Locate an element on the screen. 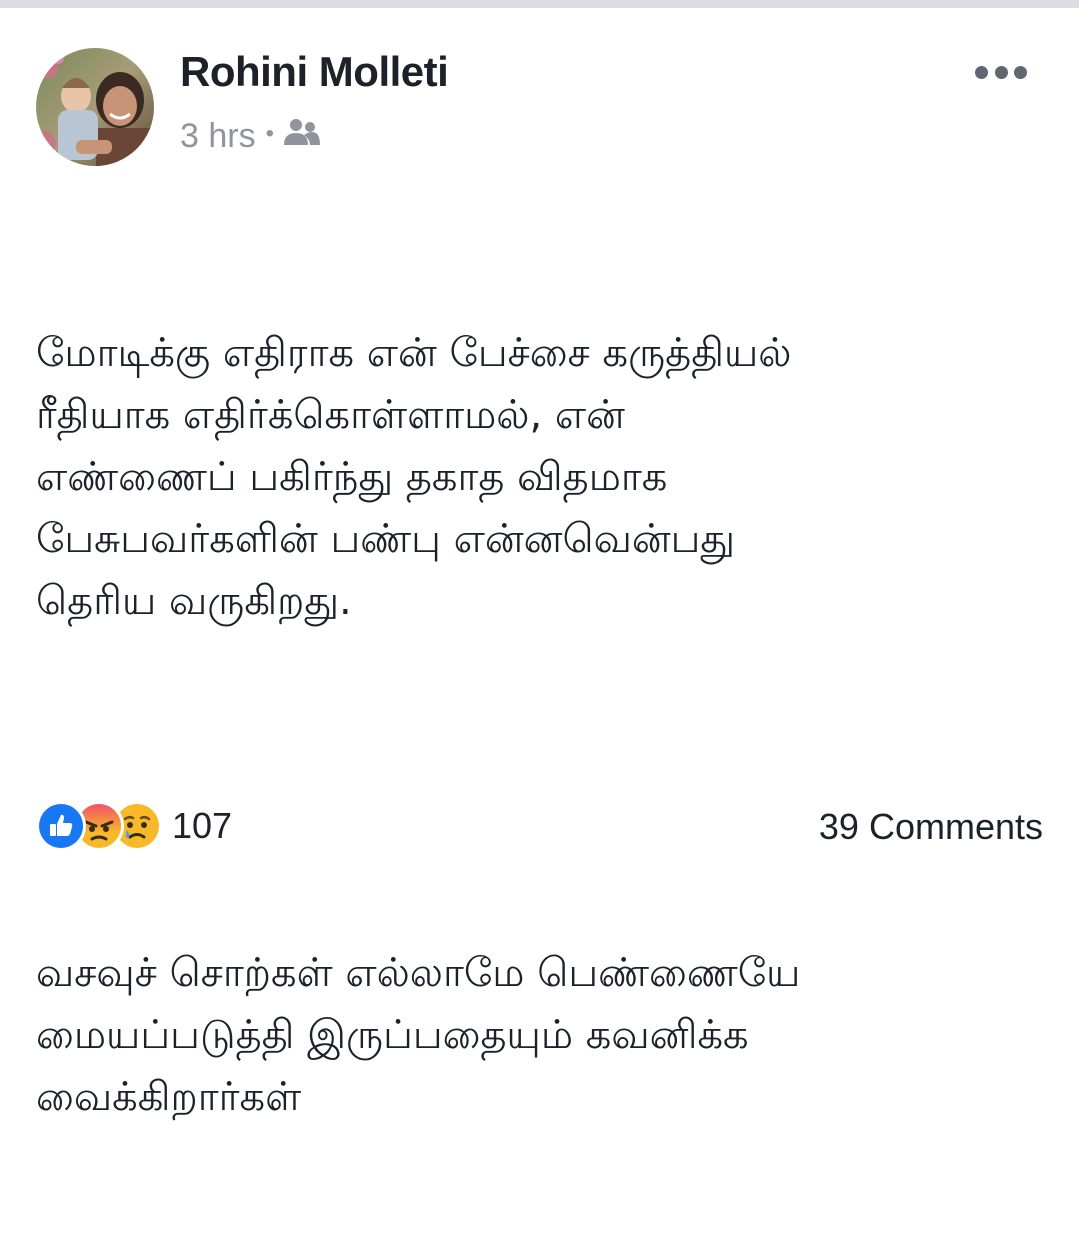  friends-icon is located at coordinates (301, 136).